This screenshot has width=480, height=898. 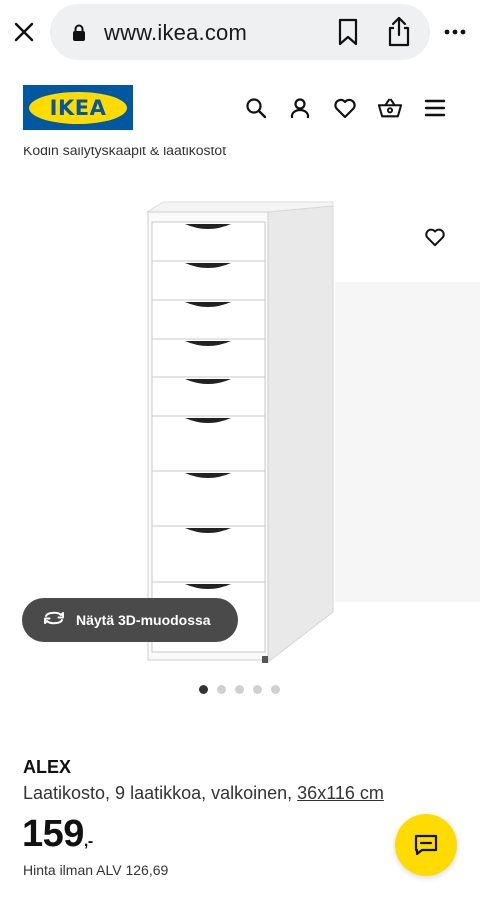 I want to click on heart-icon, so click(x=345, y=108).